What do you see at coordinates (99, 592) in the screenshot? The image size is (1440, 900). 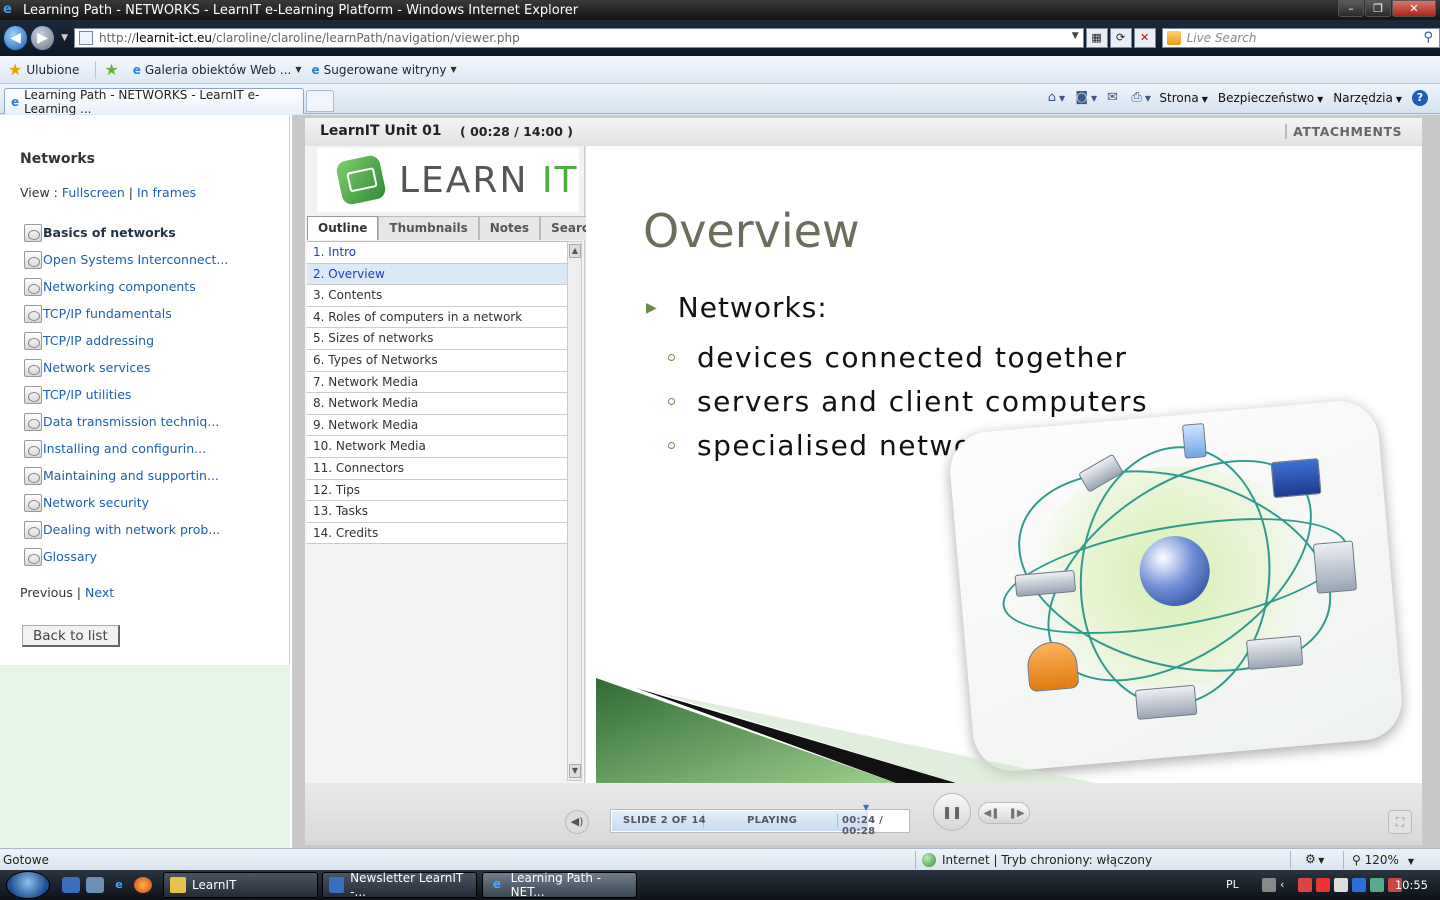 I see `next-link: Next` at bounding box center [99, 592].